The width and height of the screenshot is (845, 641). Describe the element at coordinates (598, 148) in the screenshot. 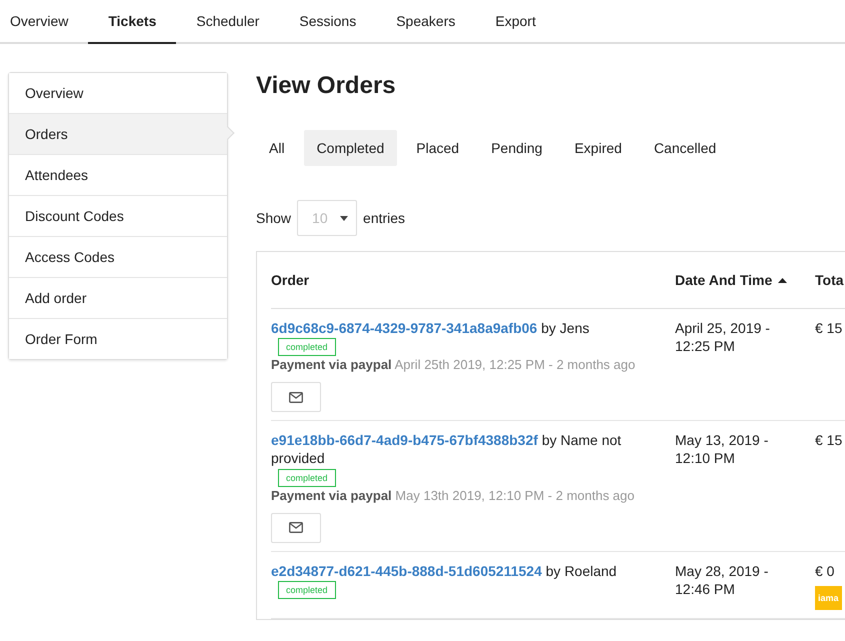

I see `filter-tab: Expired` at that location.